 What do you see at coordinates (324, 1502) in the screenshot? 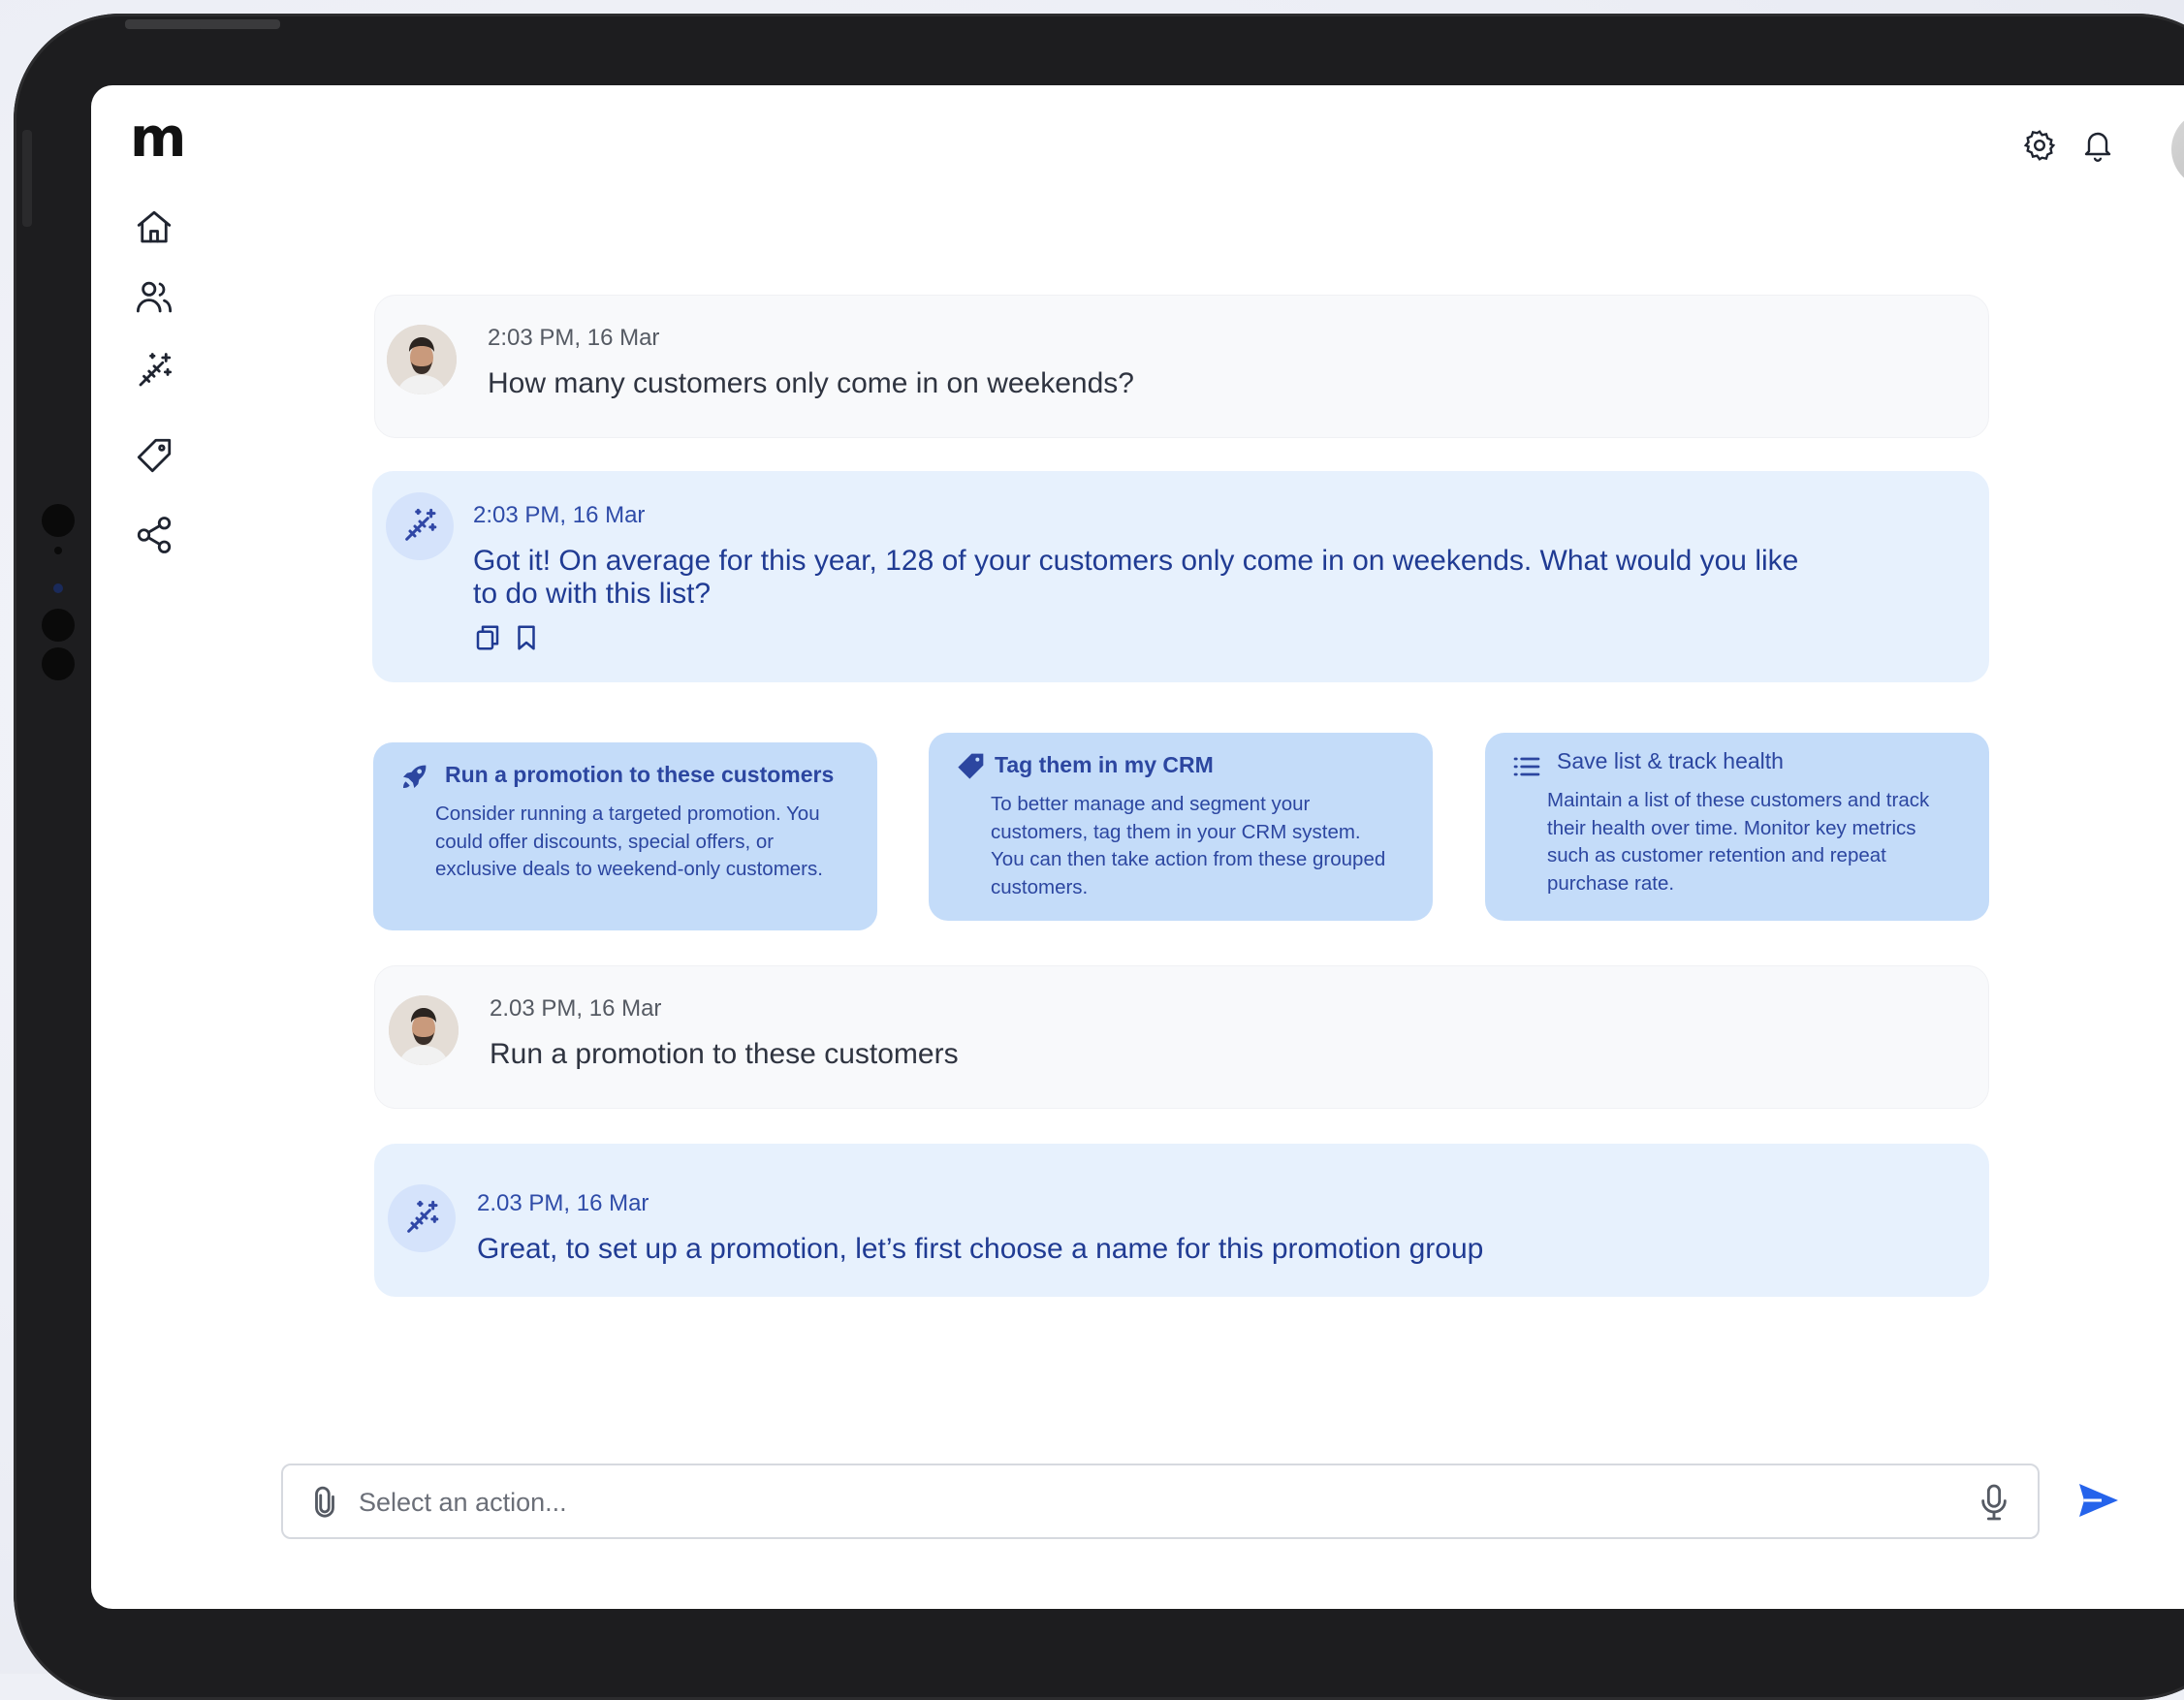
I see `paperclip-icon` at bounding box center [324, 1502].